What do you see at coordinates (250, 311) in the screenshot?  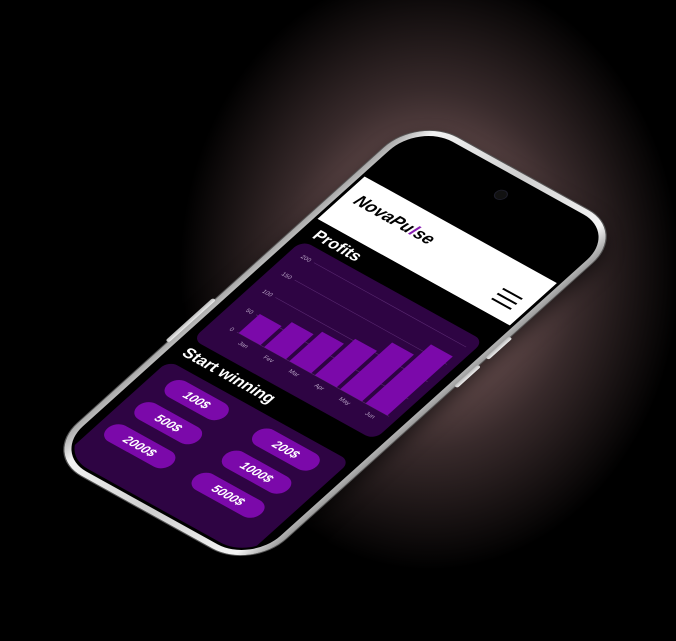 I see `y-tick-label: 50` at bounding box center [250, 311].